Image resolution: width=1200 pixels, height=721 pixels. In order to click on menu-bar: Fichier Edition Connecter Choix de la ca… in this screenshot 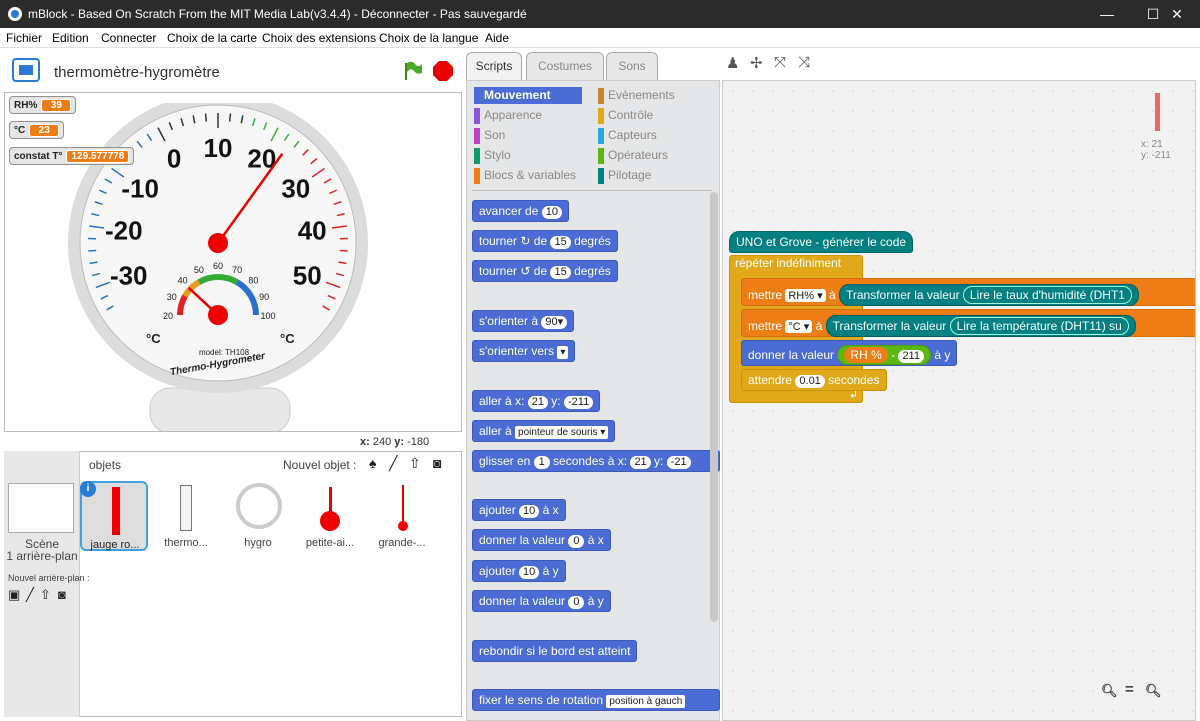, I will do `click(600, 38)`.